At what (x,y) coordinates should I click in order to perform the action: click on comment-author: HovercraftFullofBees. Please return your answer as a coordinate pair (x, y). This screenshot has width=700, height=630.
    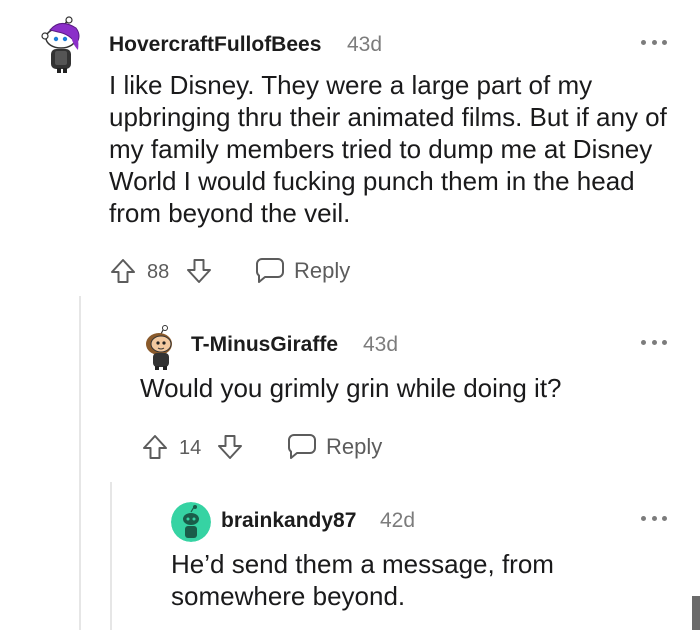
    Looking at the image, I should click on (215, 45).